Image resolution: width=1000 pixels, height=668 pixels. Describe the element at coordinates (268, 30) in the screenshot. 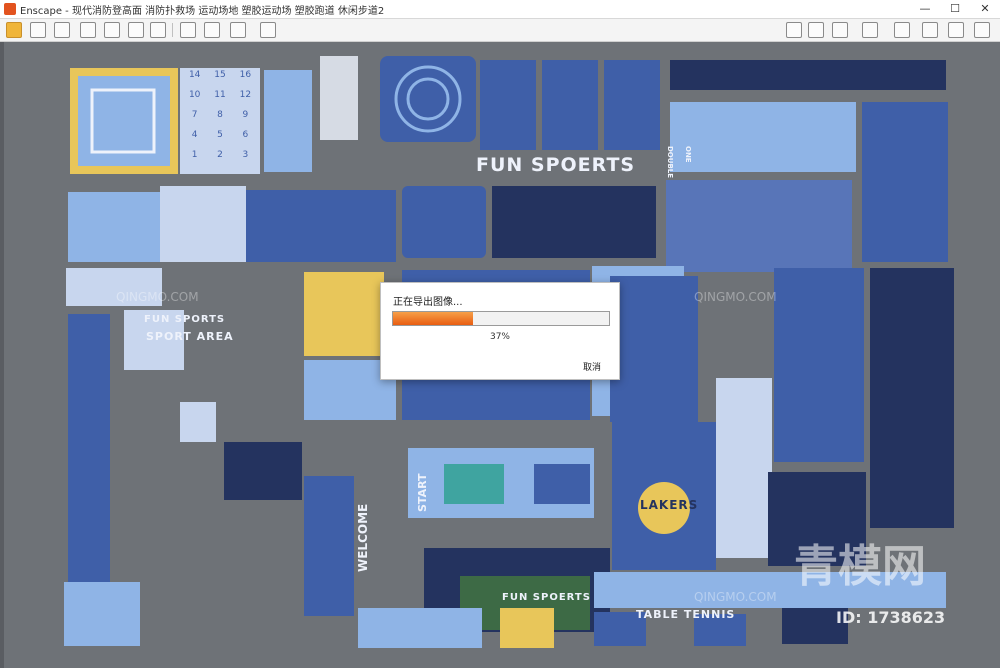

I see `batch-render-icon` at that location.